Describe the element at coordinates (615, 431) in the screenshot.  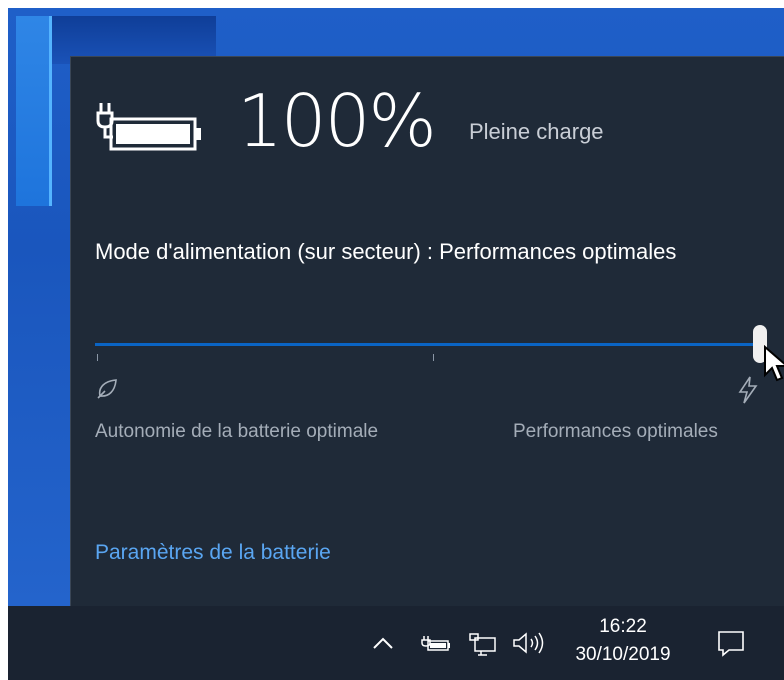
I see `best-performance-end-label: Performances optimales` at that location.